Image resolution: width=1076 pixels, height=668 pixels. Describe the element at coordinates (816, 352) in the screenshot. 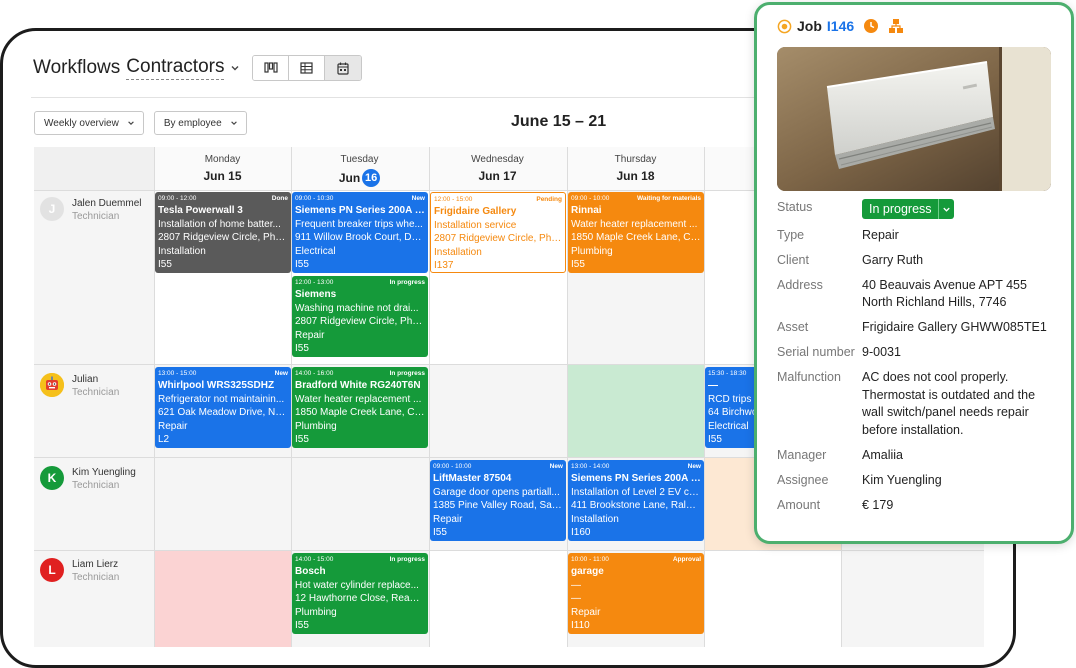

I see `field-label: Serial number` at that location.